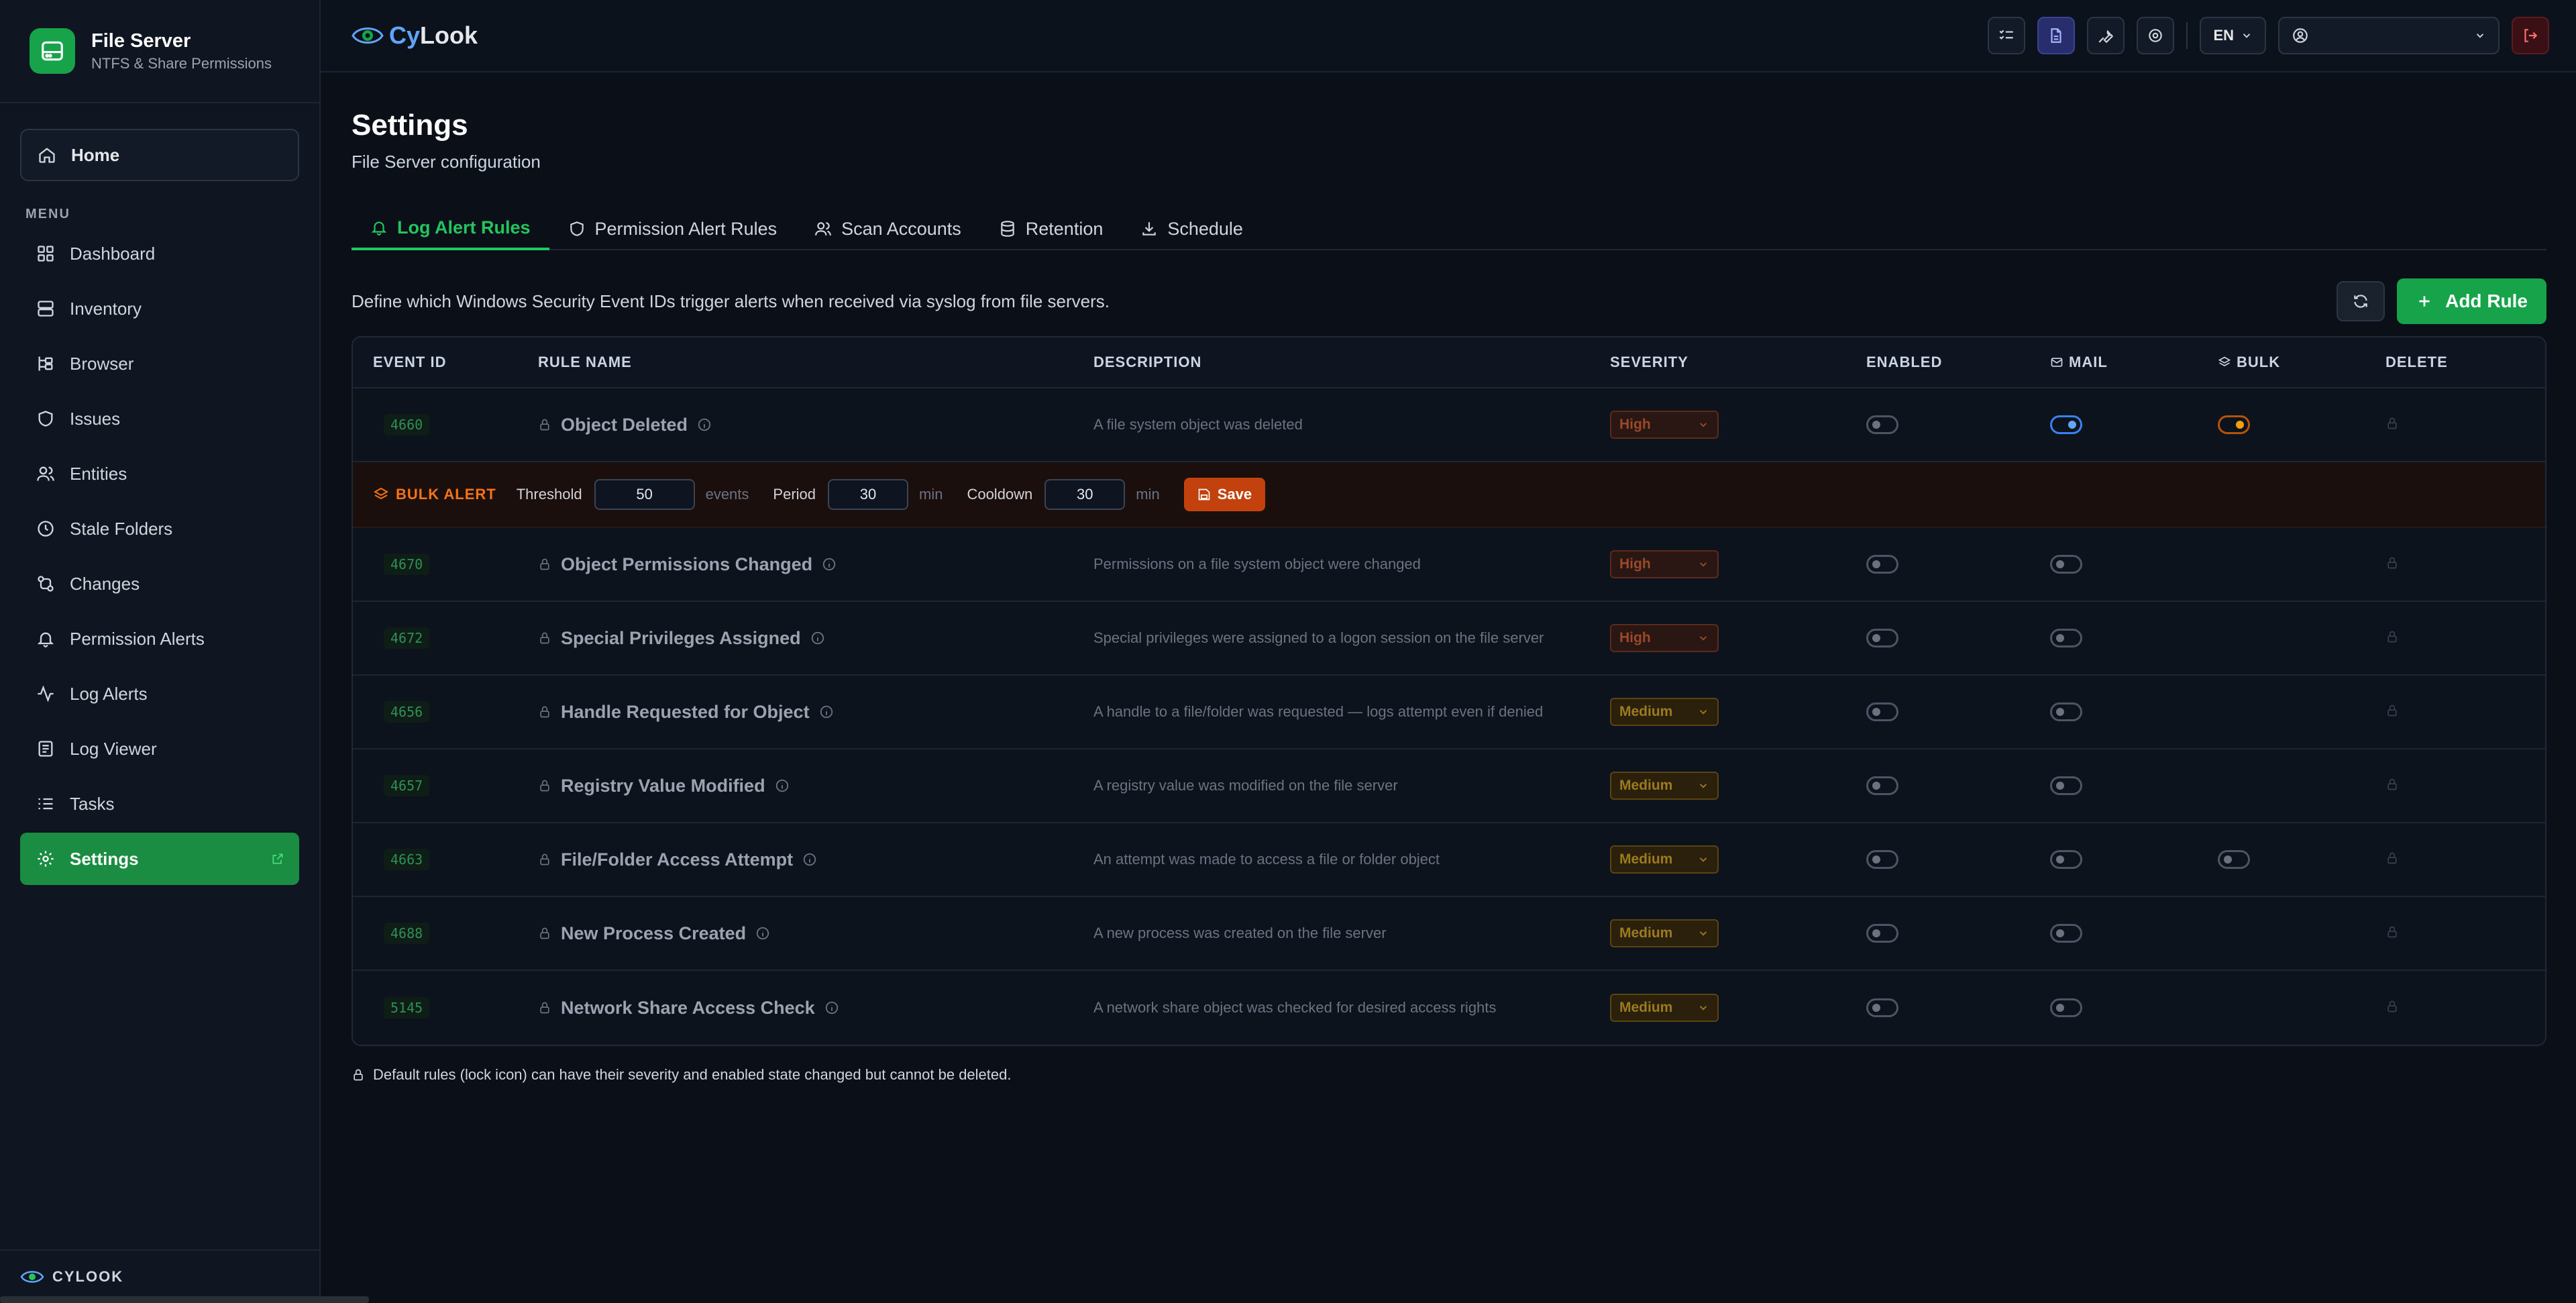 The height and width of the screenshot is (1303, 2576). I want to click on header-mail: MAIL, so click(2134, 362).